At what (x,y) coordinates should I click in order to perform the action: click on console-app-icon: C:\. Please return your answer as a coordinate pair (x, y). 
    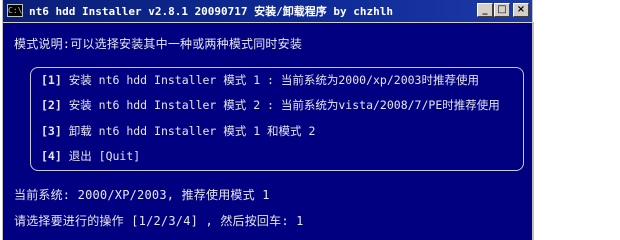
    Looking at the image, I should click on (15, 10).